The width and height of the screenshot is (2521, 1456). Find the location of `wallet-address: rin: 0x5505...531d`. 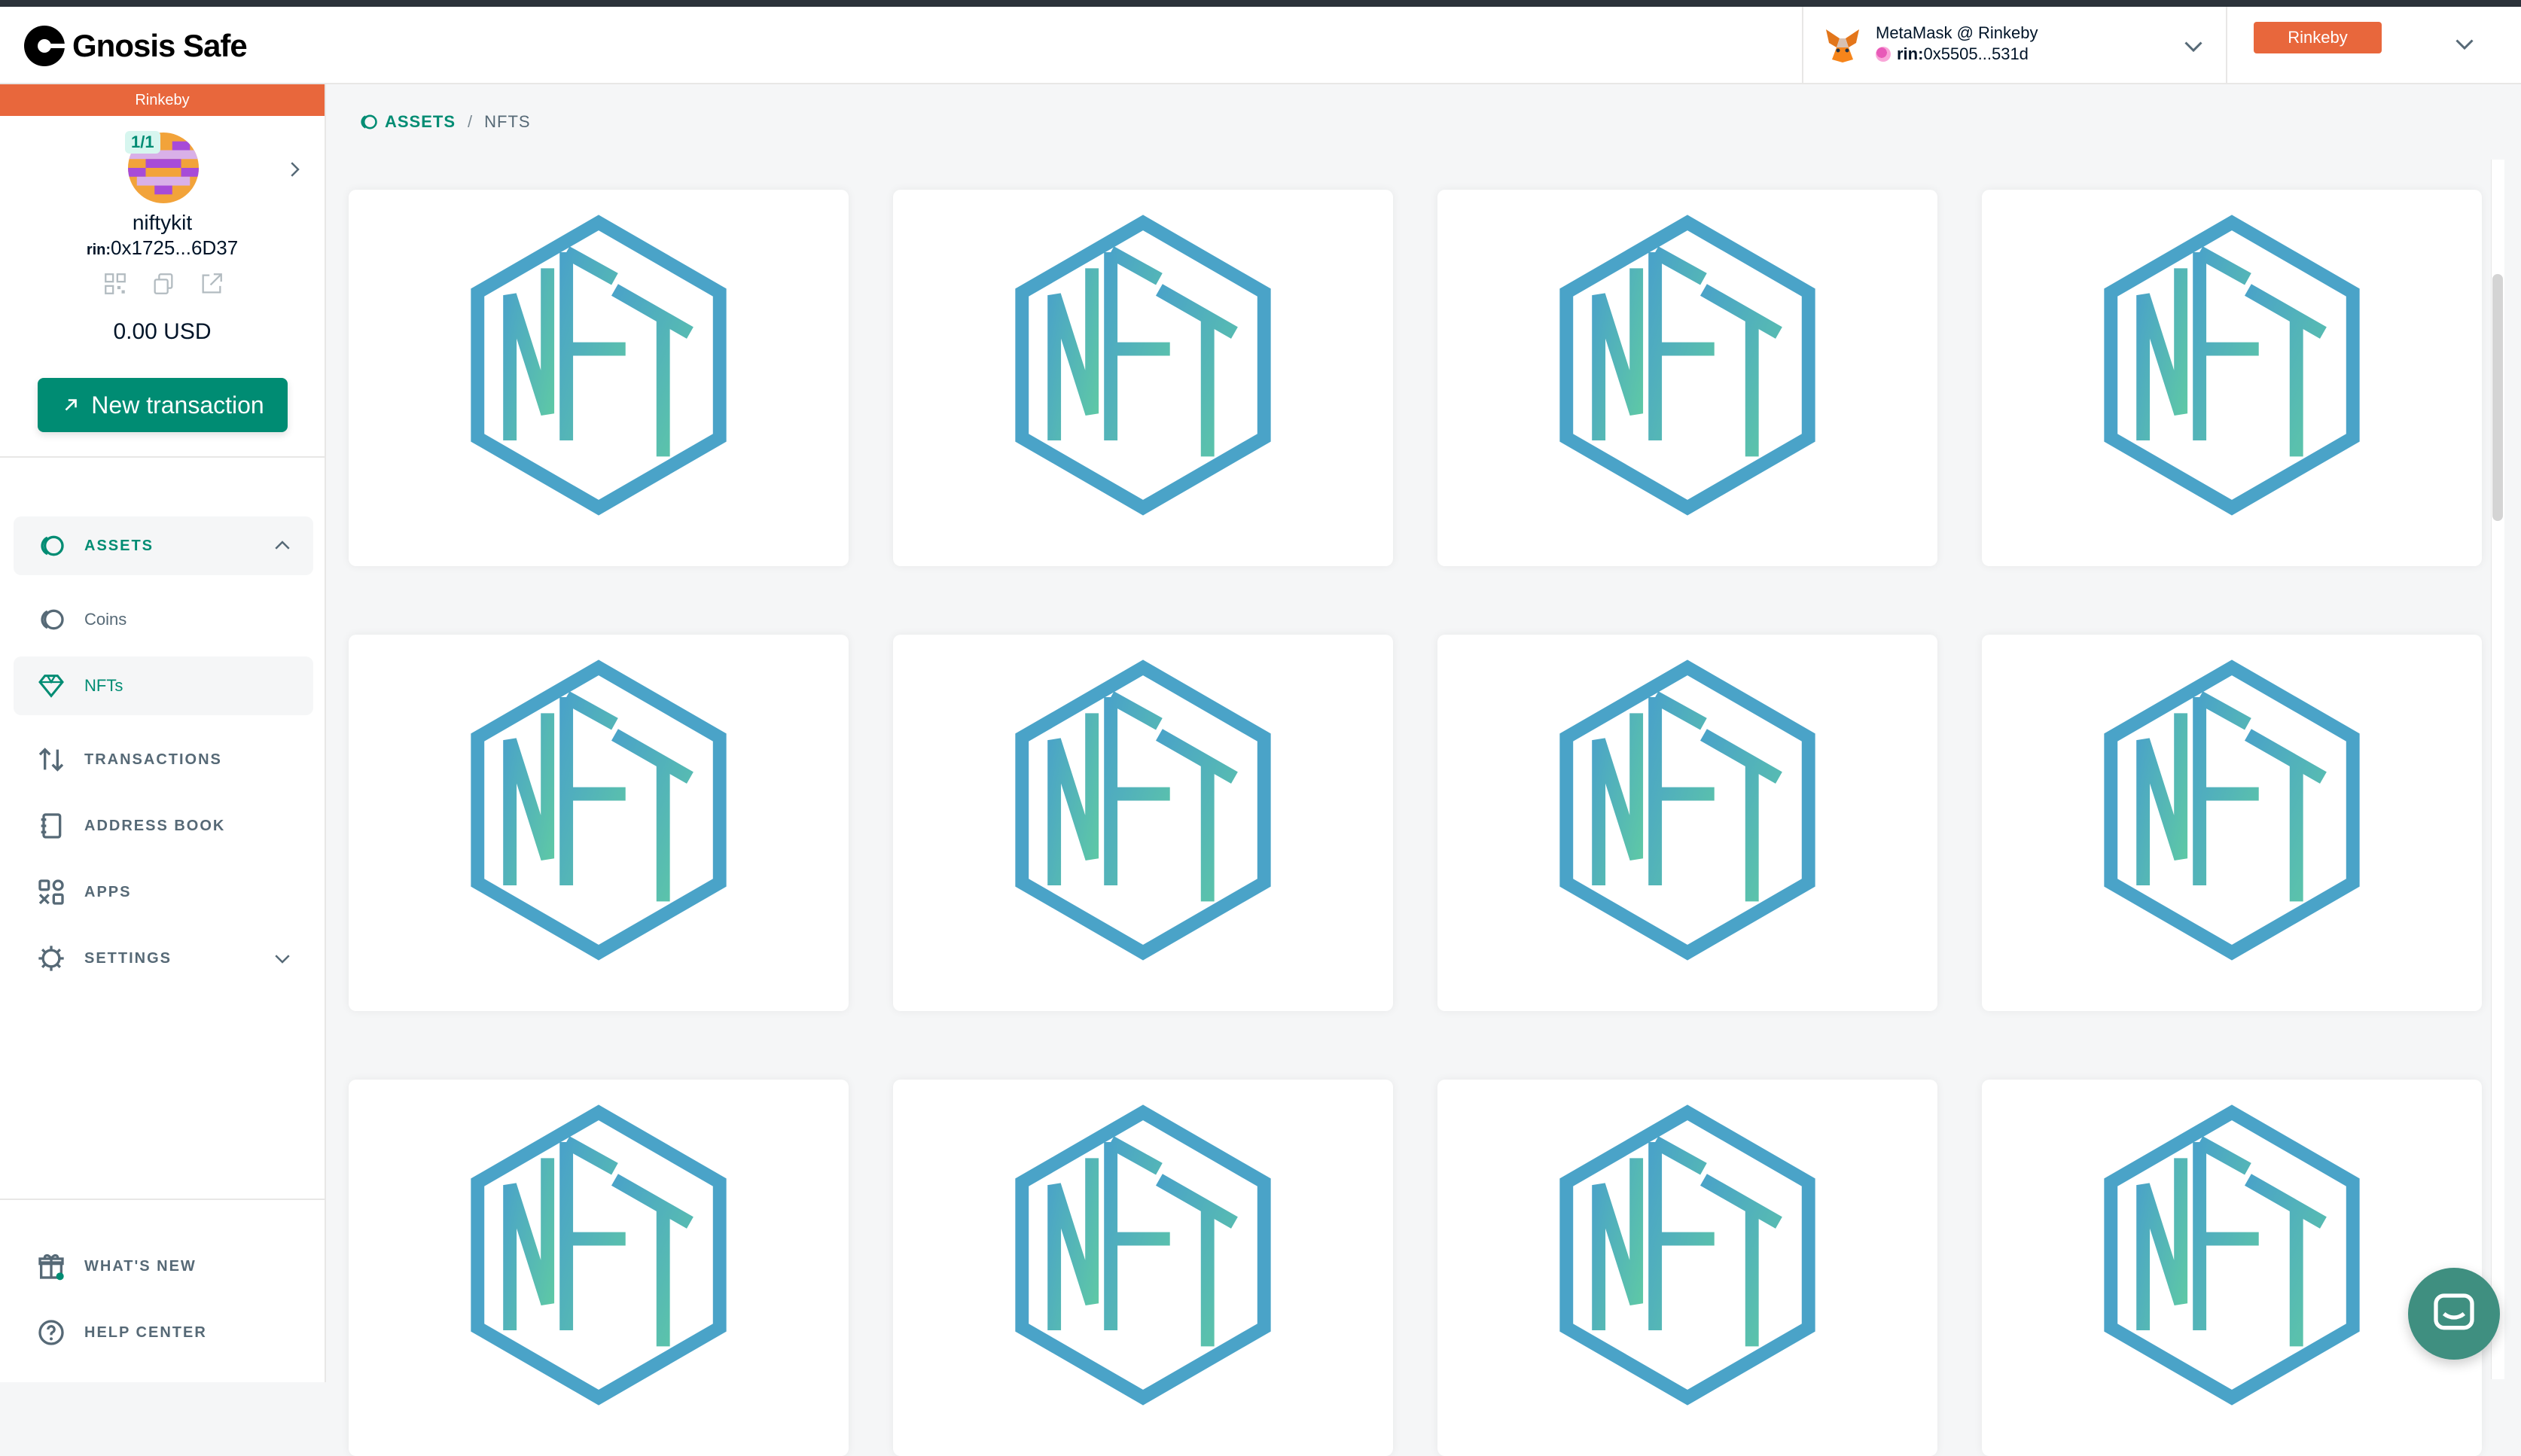

wallet-address: rin: 0x5505...531d is located at coordinates (1952, 54).